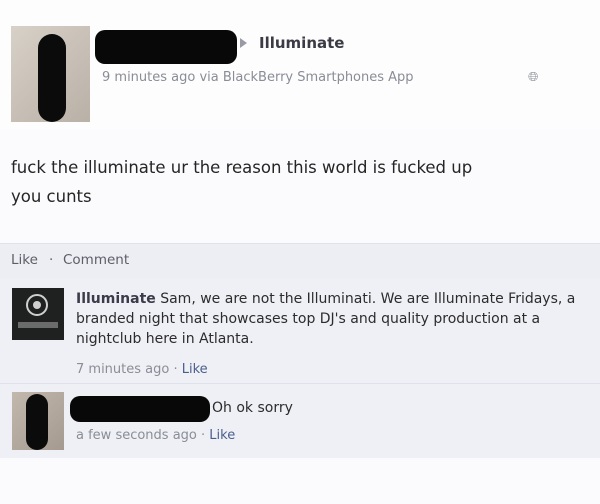  Describe the element at coordinates (96, 260) in the screenshot. I see `comment-button: Comment` at that location.